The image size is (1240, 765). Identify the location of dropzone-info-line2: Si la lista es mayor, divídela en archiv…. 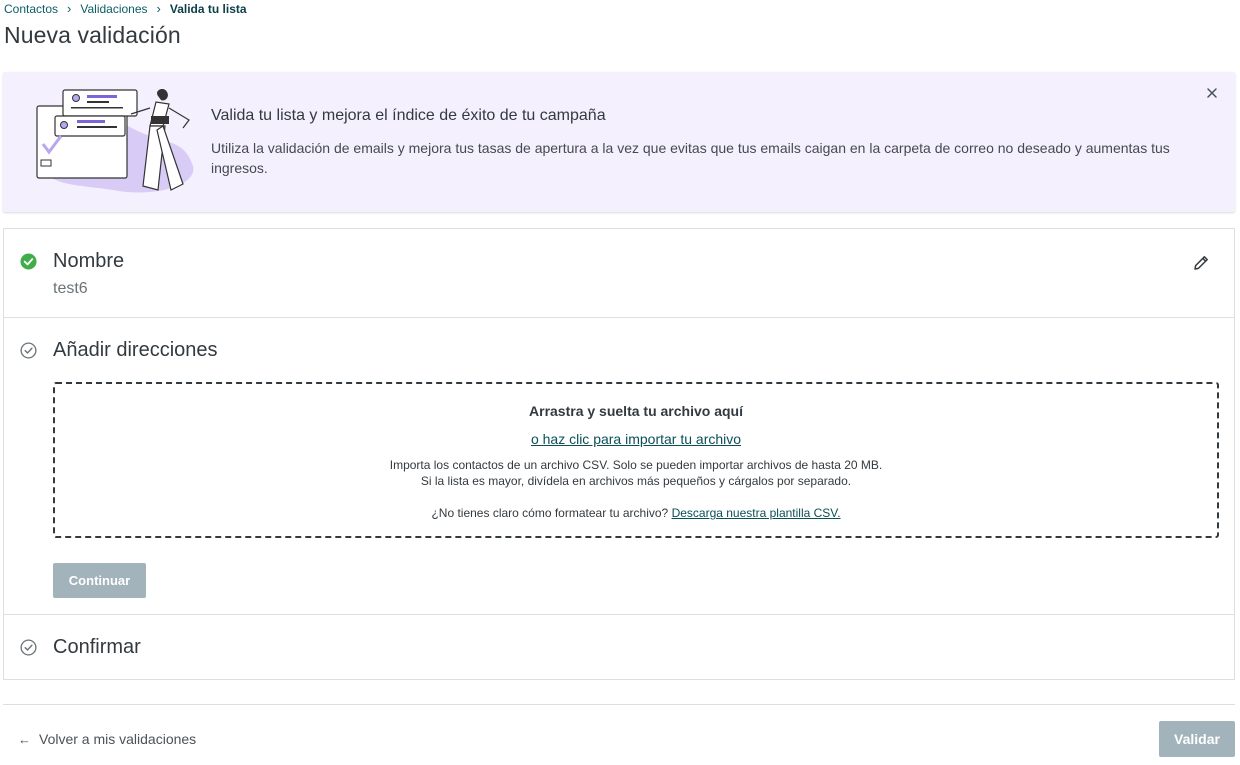
(636, 481).